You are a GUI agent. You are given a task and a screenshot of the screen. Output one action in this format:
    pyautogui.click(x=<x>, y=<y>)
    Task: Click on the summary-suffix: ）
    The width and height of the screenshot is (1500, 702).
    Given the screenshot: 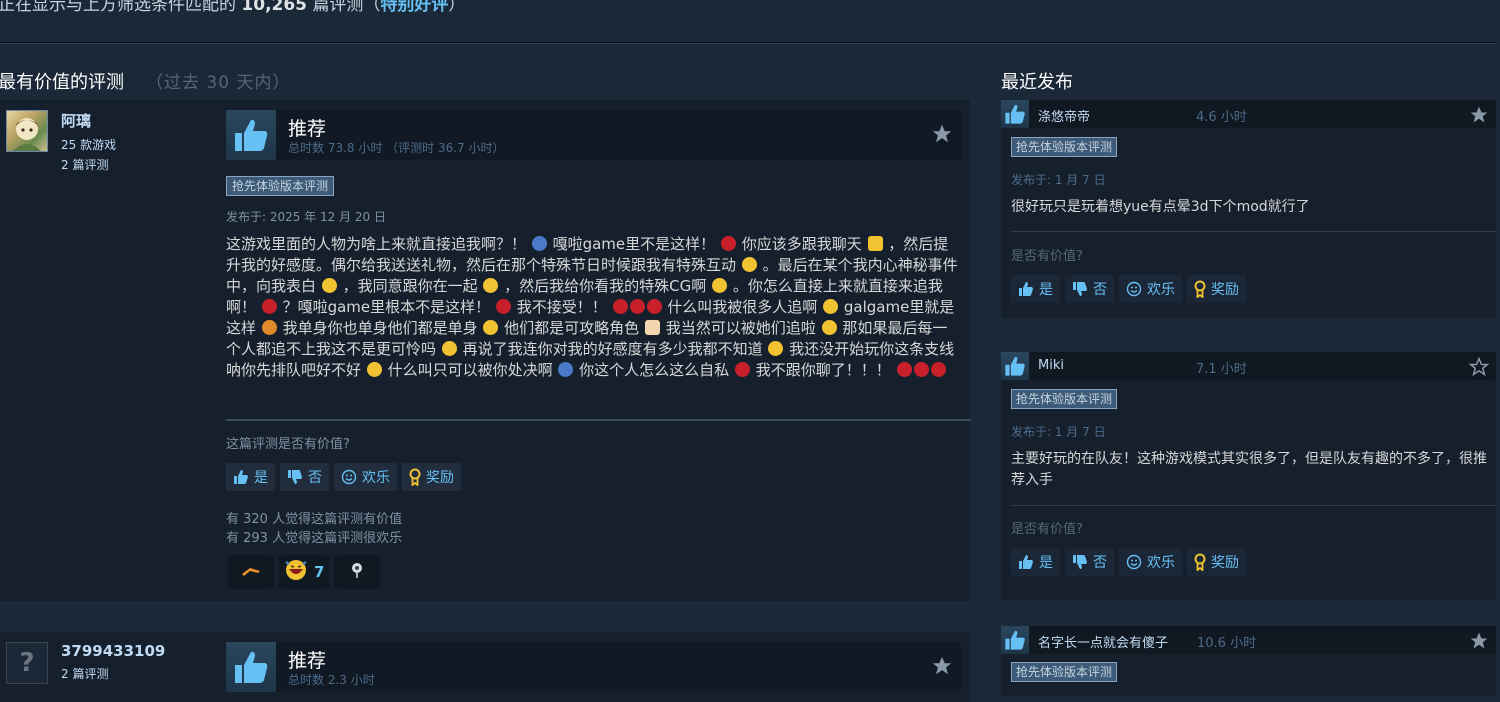 What is the action you would take?
    pyautogui.click(x=457, y=7)
    